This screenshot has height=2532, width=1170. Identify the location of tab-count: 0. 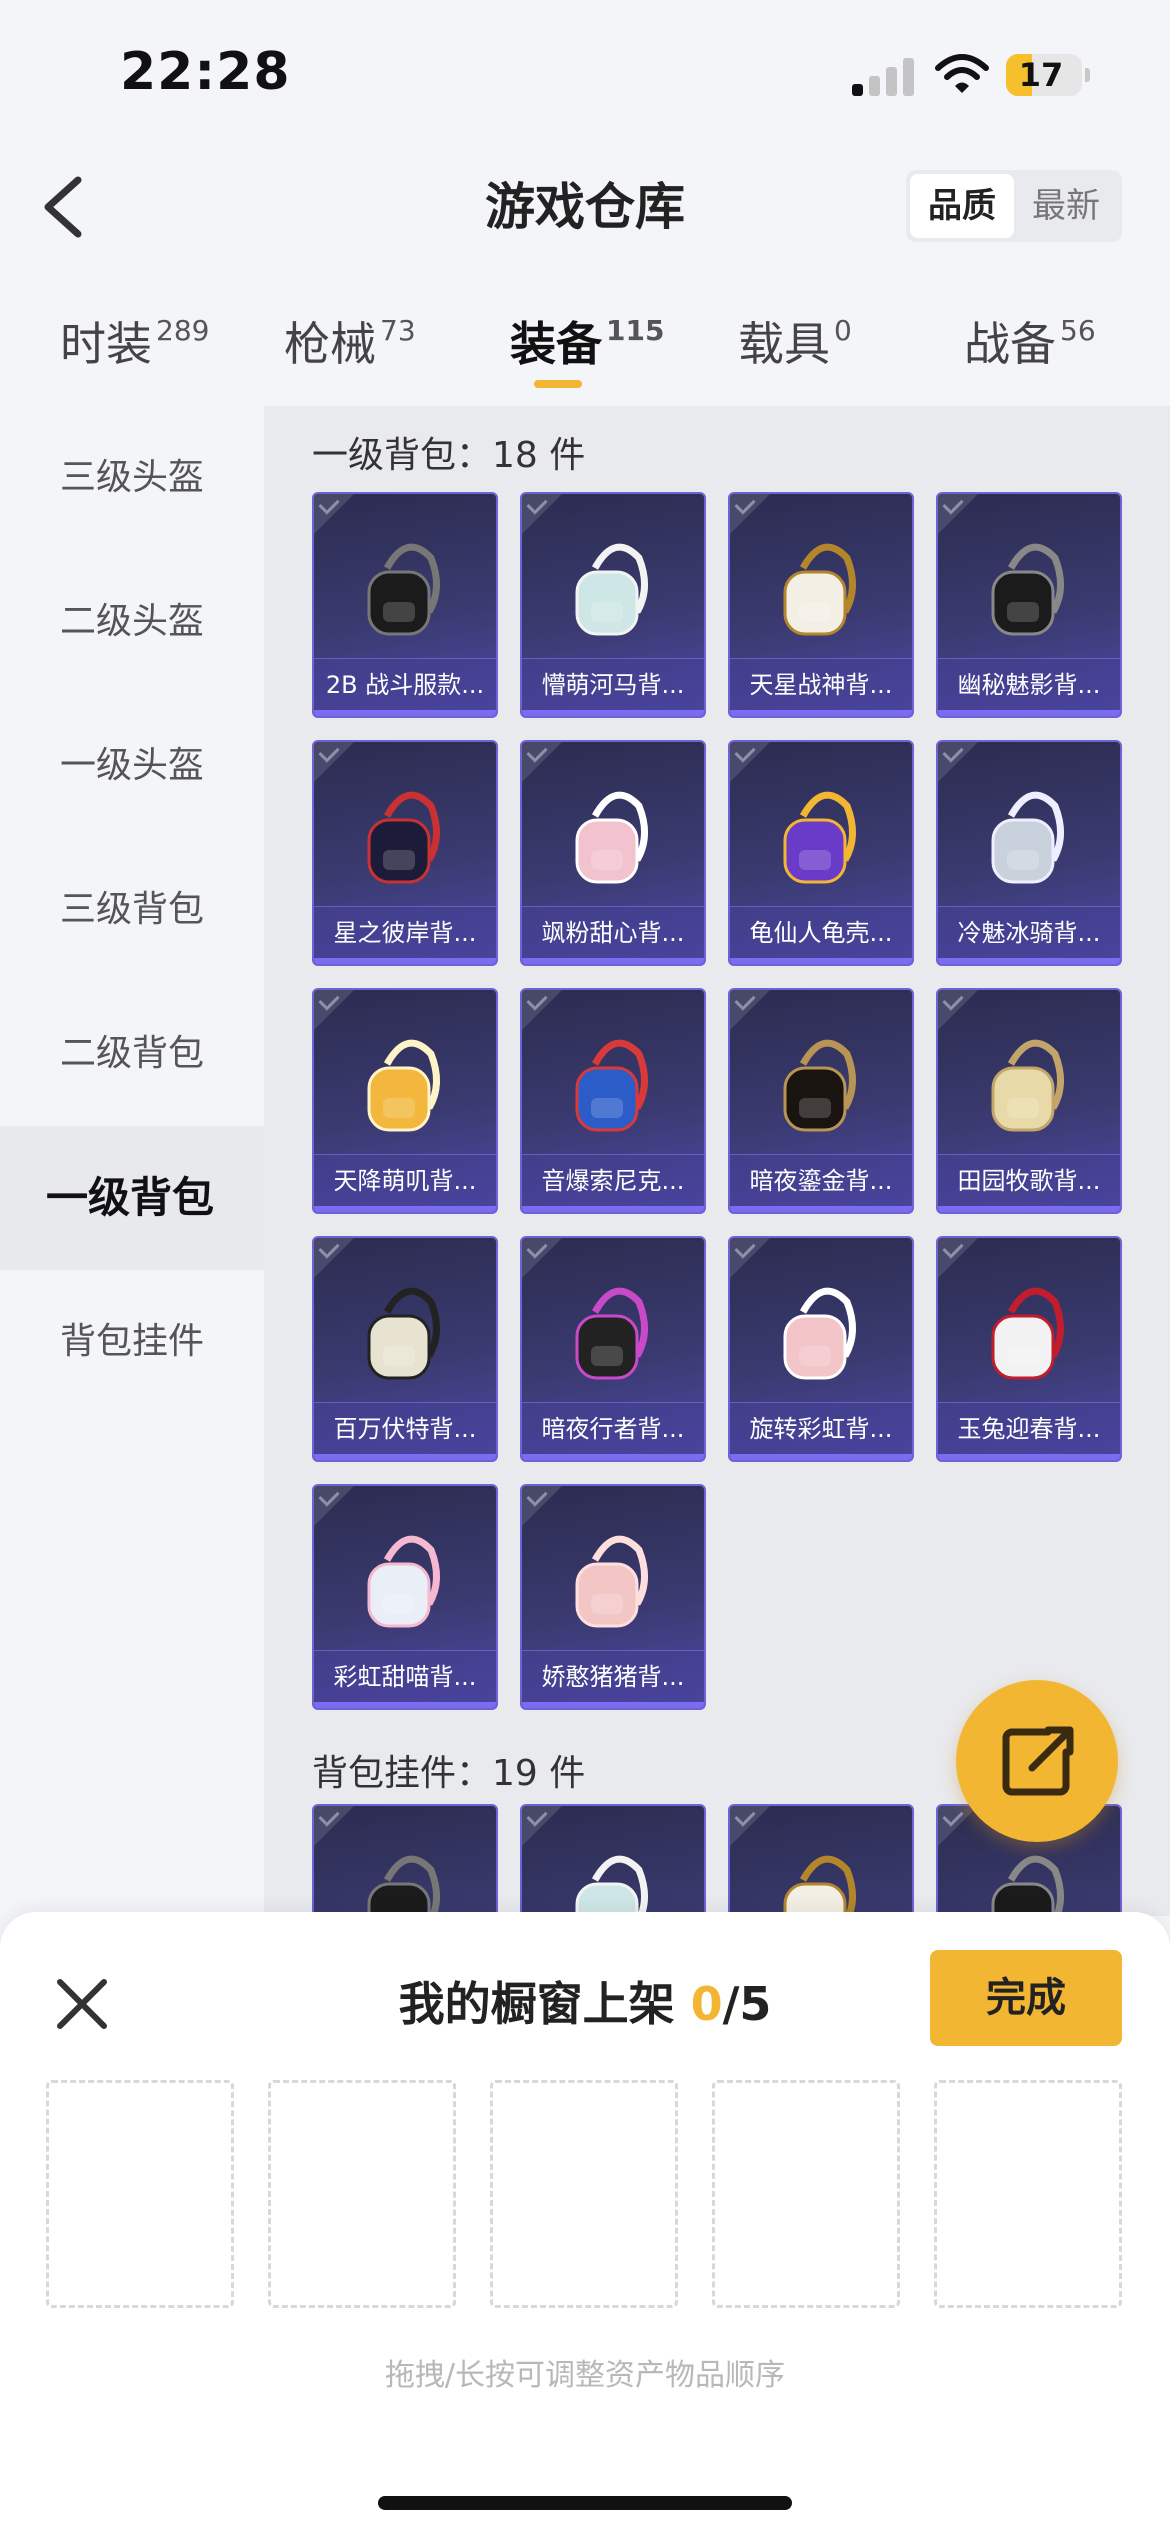
(843, 330).